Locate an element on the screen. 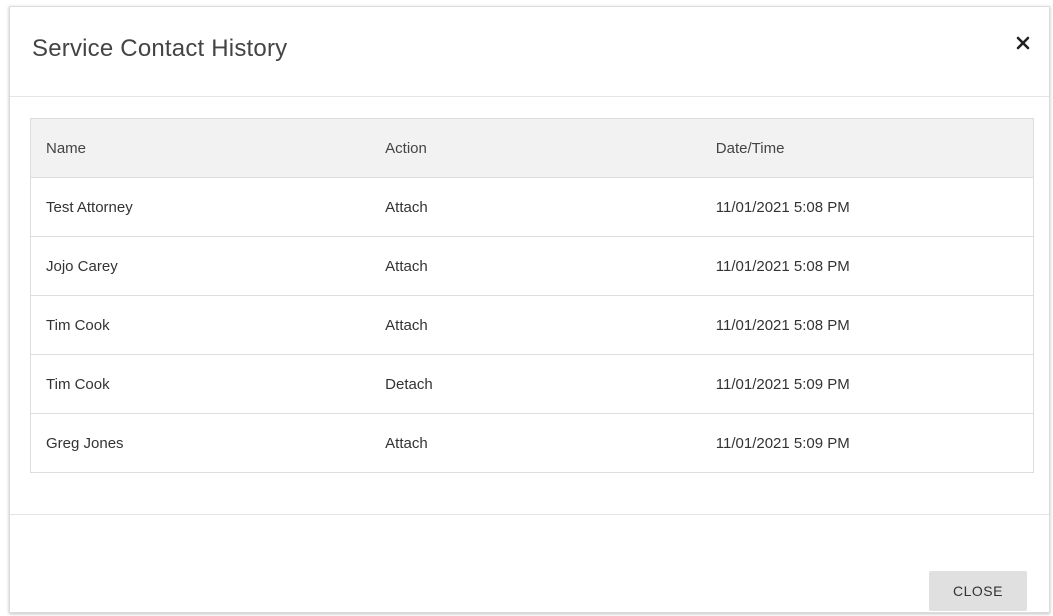 The image size is (1053, 616). cell-action: Detach is located at coordinates (535, 384).